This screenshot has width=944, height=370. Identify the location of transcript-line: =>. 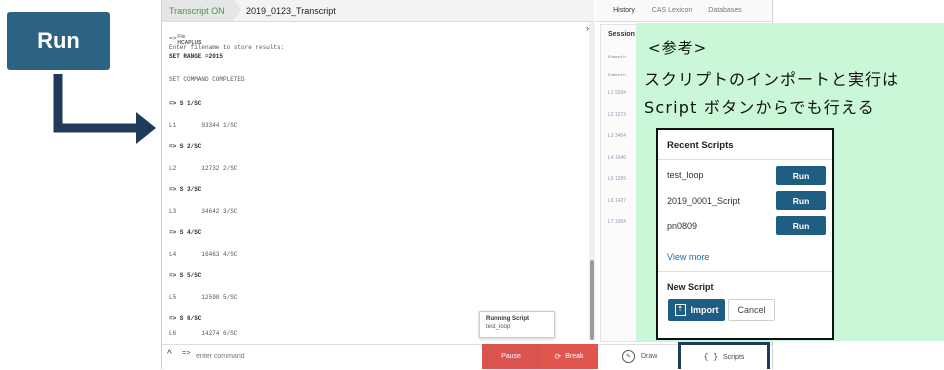
(173, 38).